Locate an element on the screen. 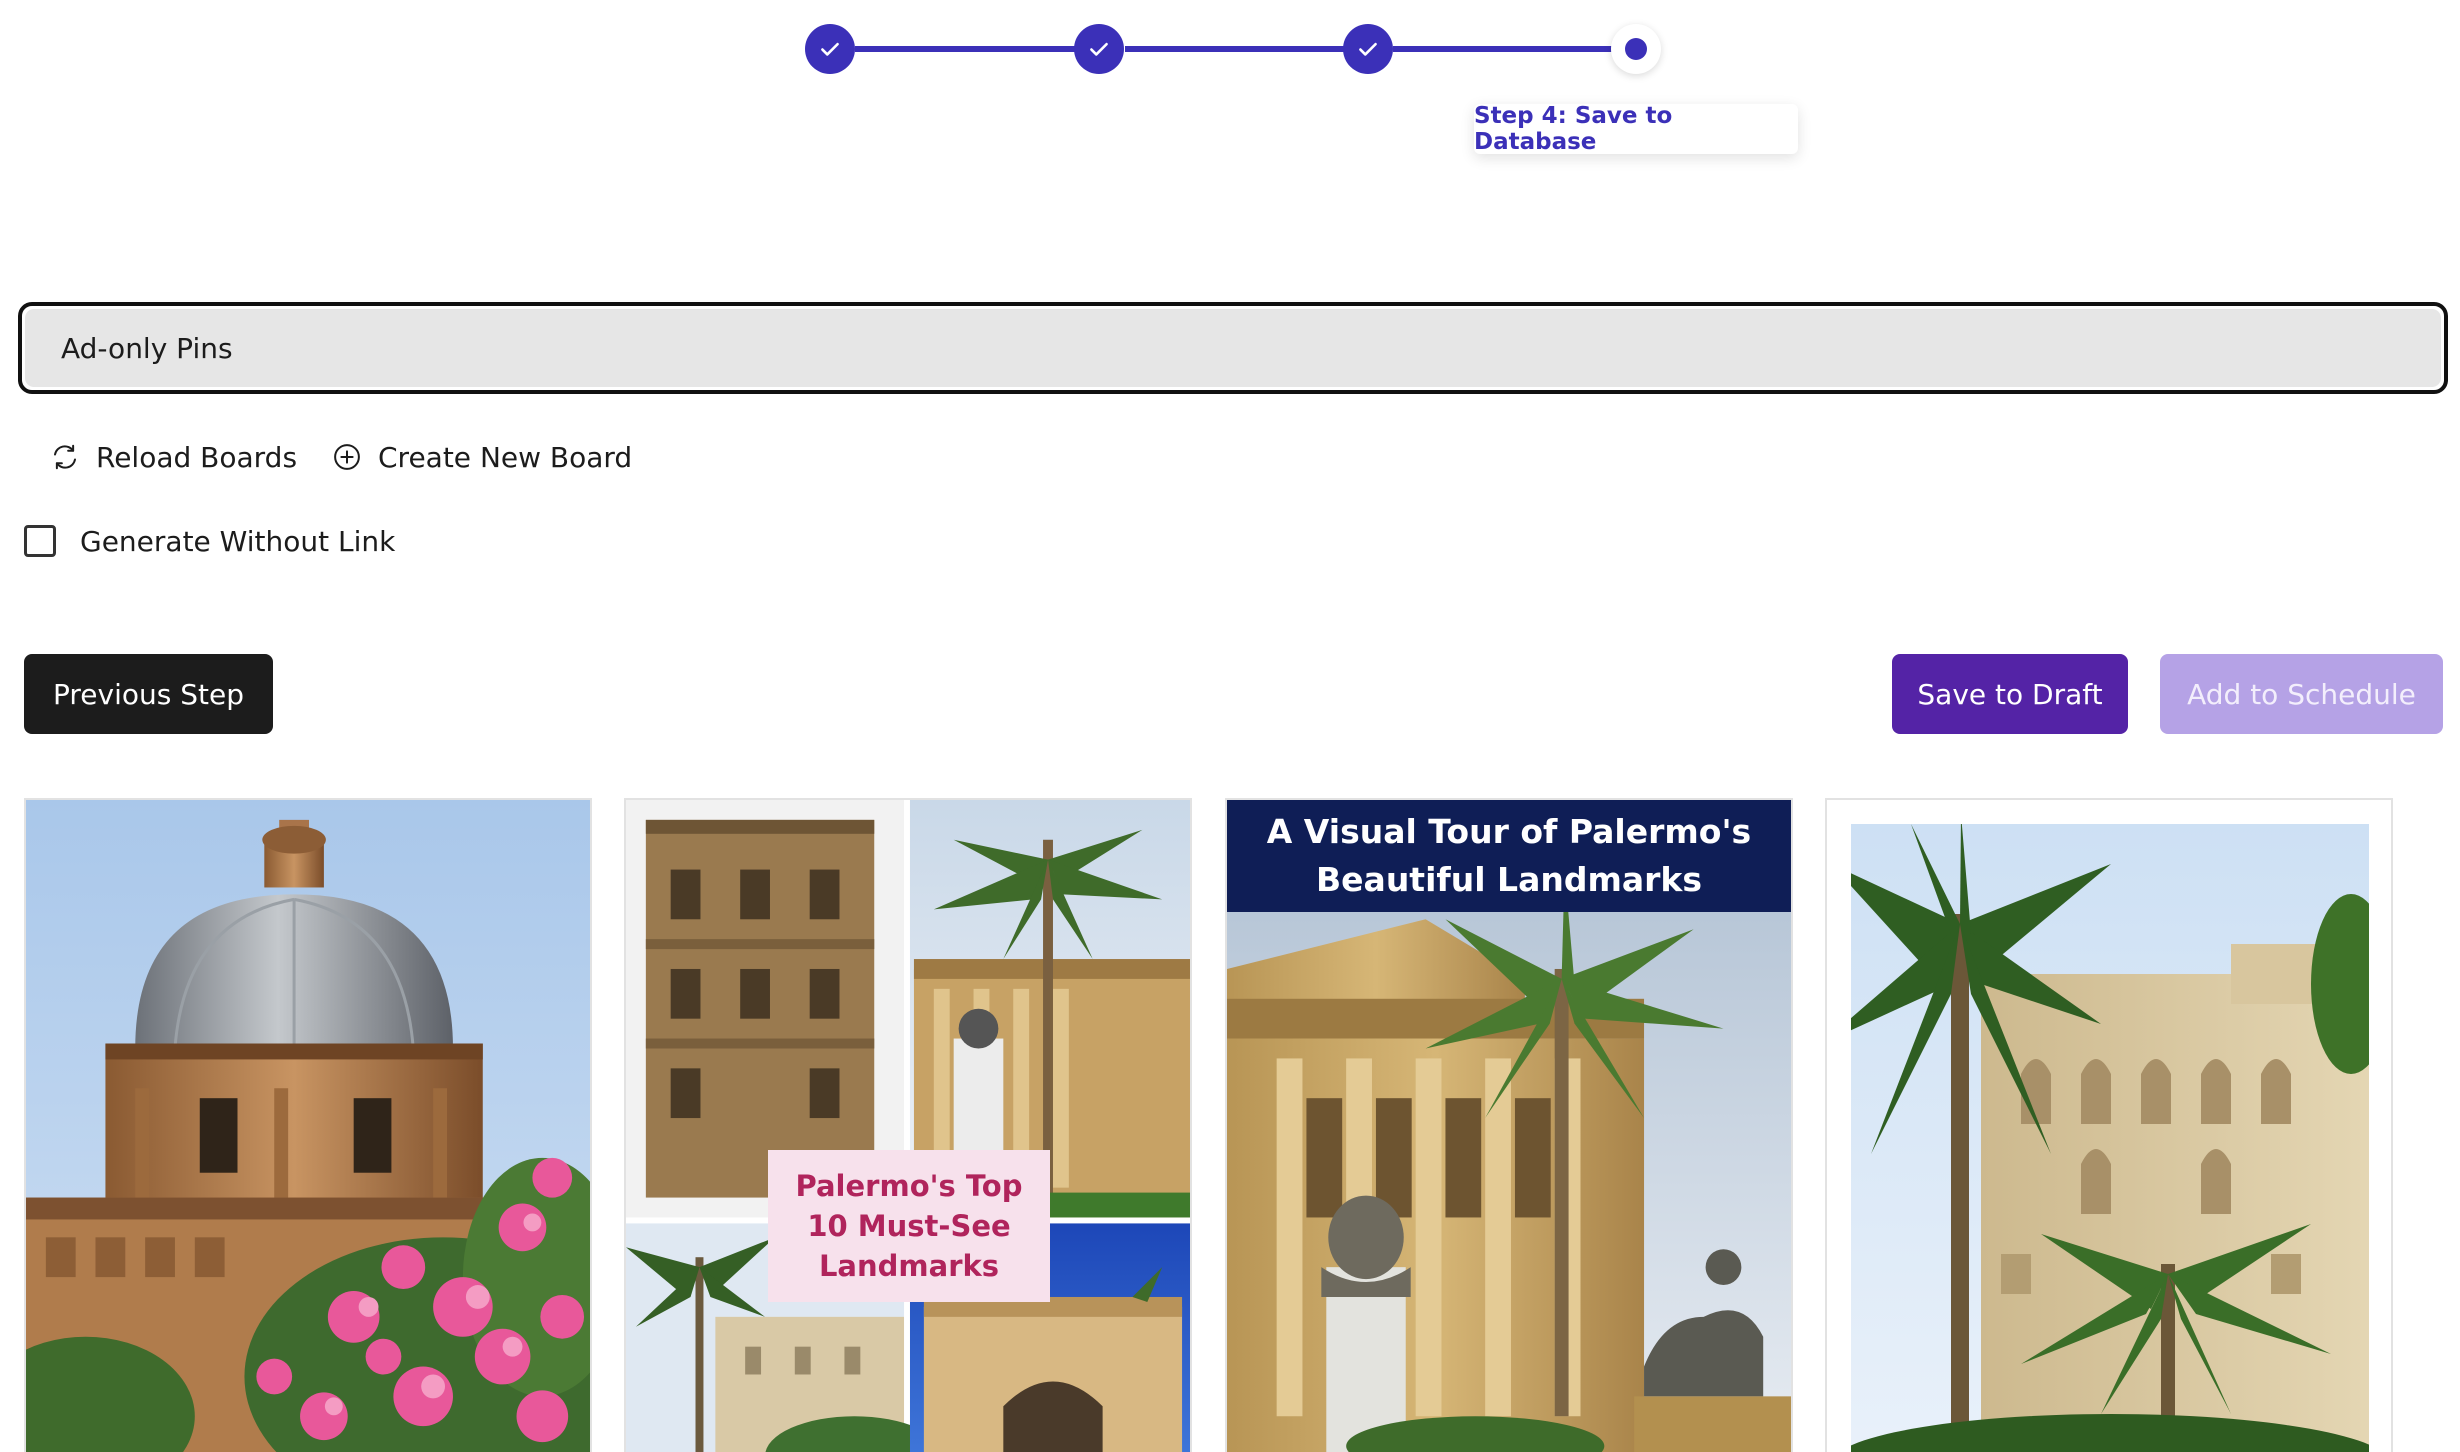  previous-step-button: Previous Step is located at coordinates (148, 694).